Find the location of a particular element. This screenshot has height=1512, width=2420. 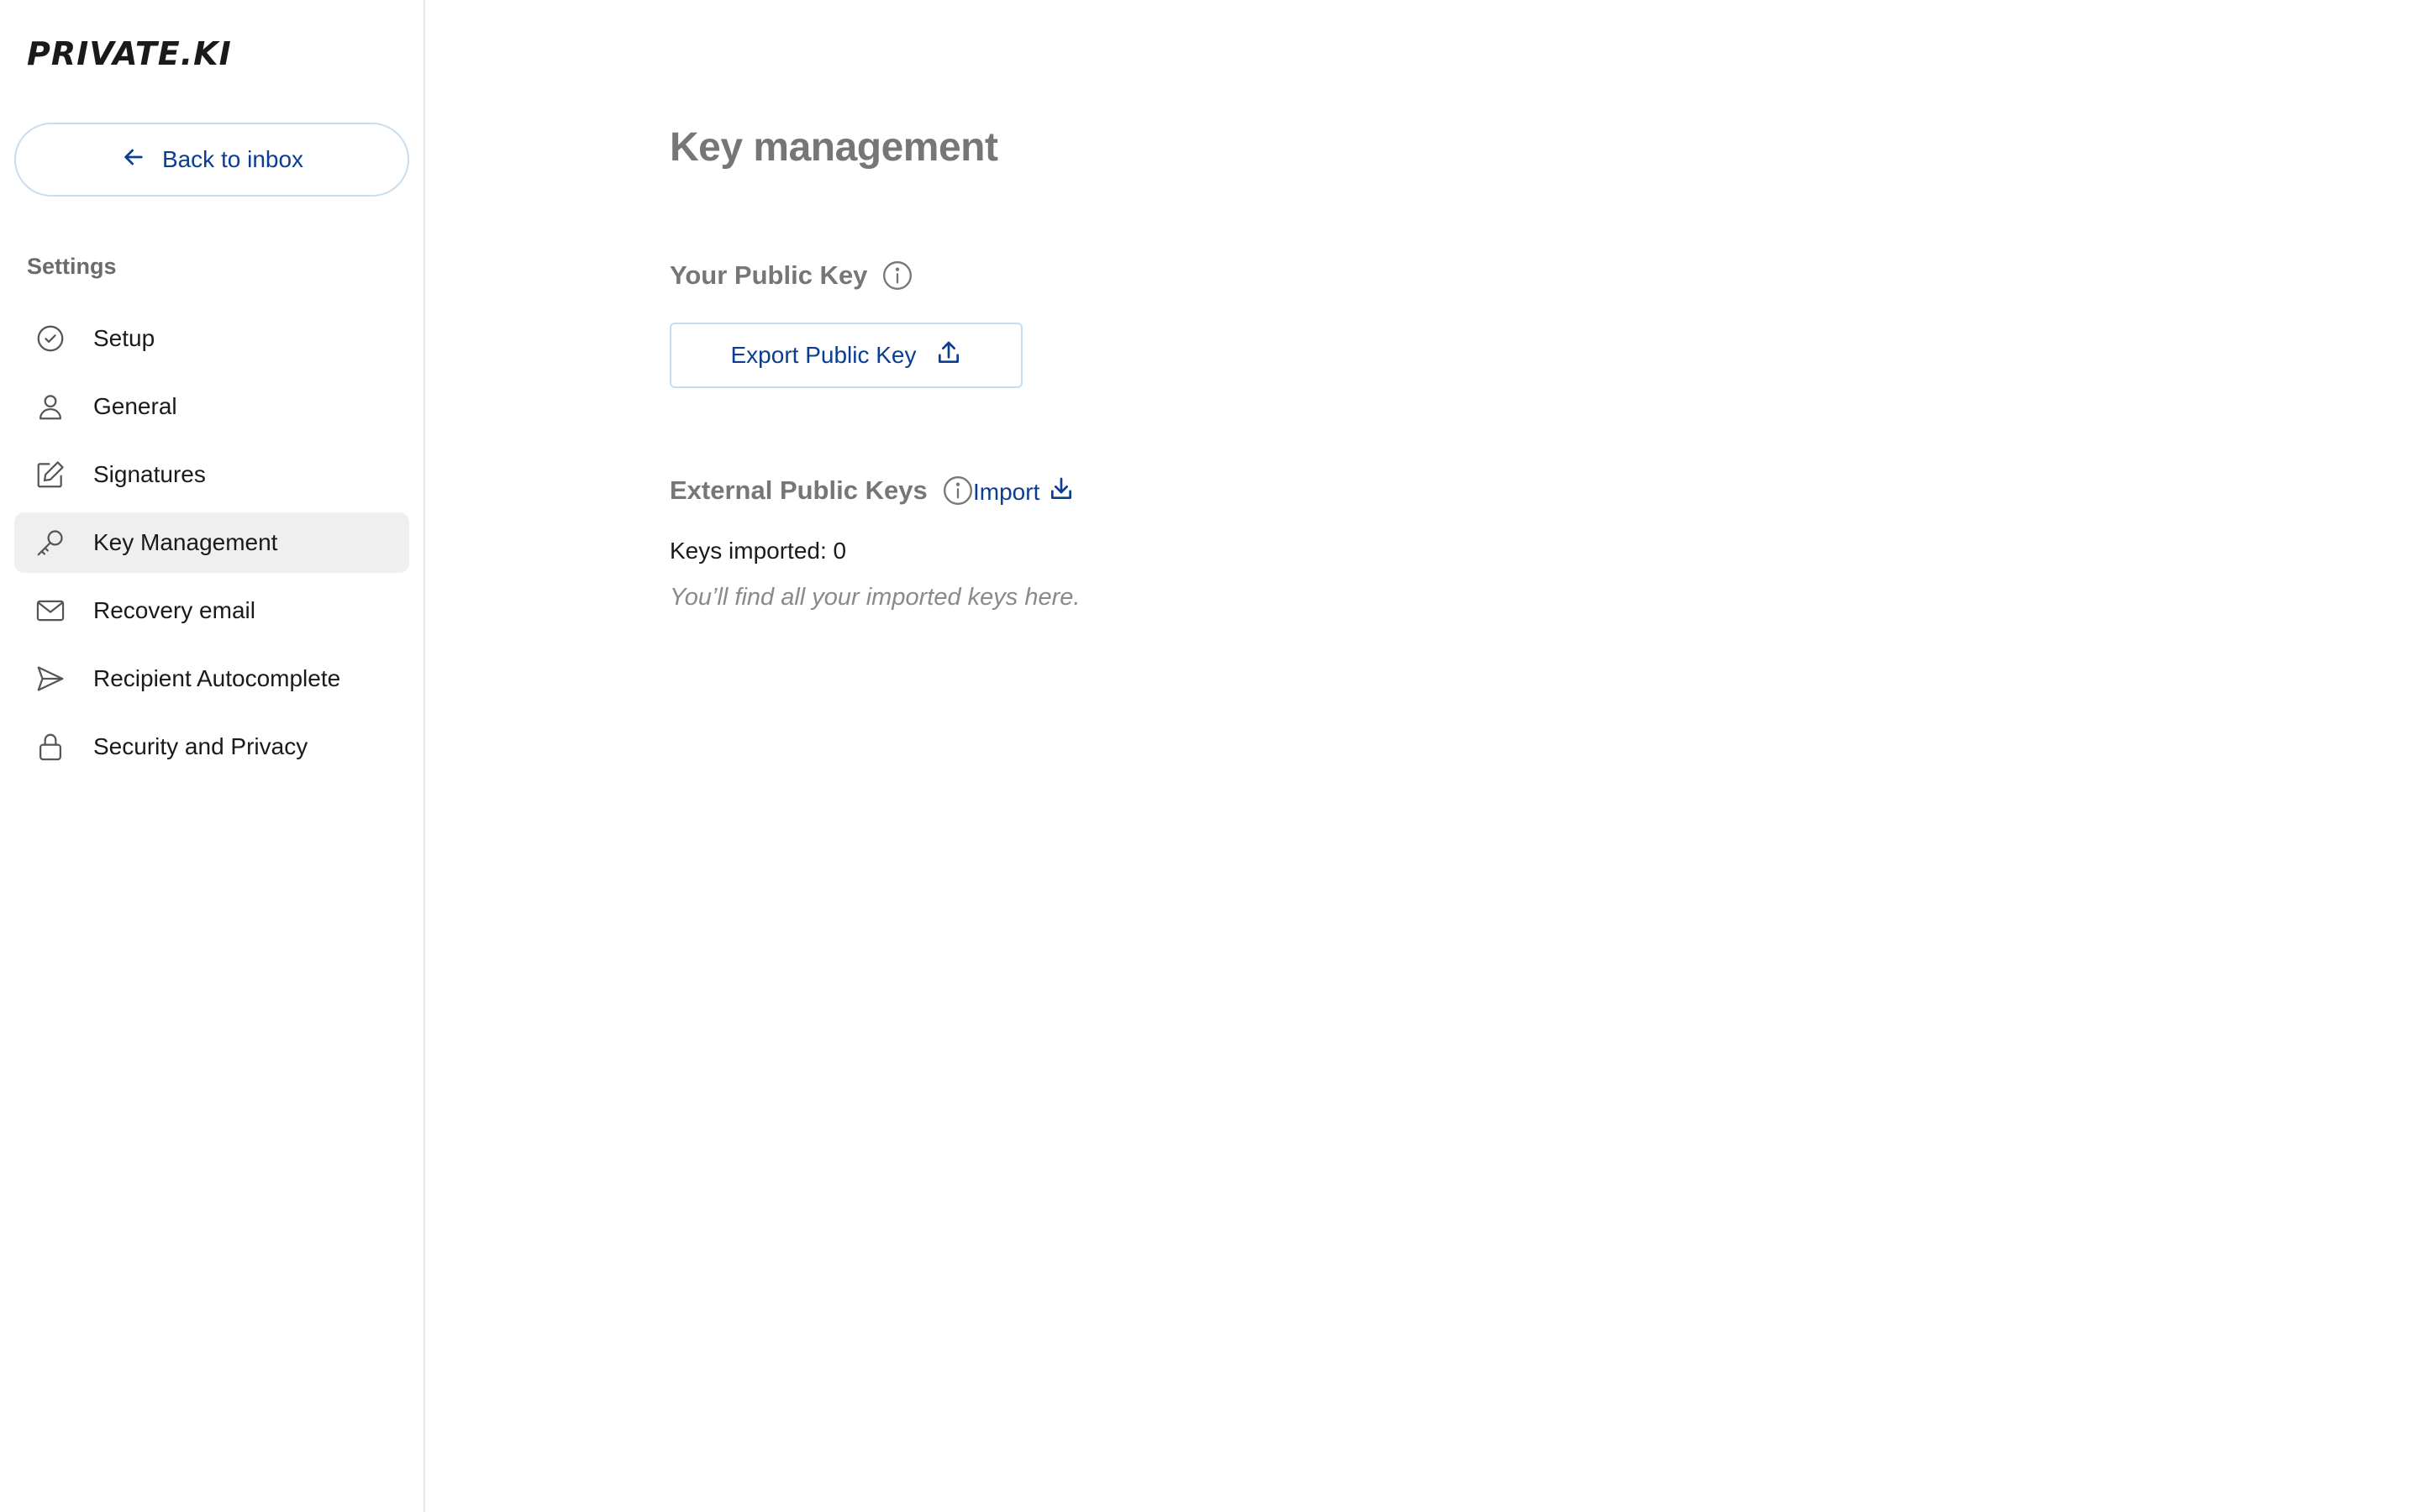

pencil-icon is located at coordinates (50, 475).